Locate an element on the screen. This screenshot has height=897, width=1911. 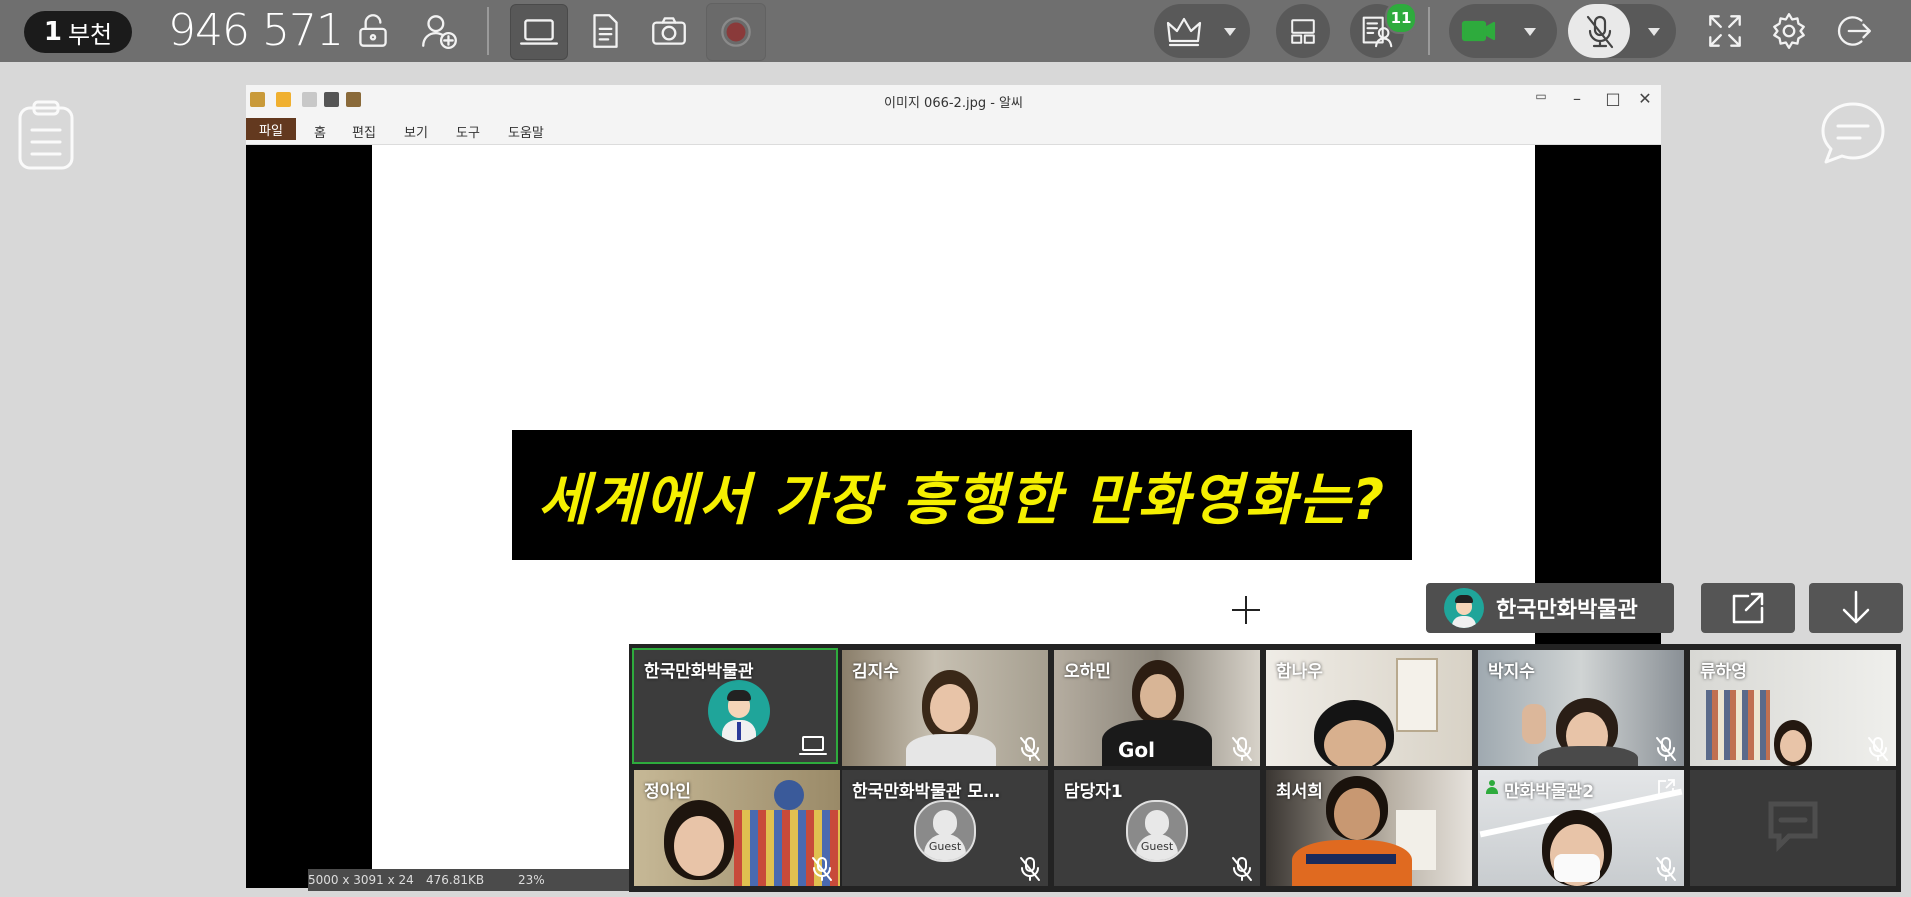
popout-button is located at coordinates (1748, 608).